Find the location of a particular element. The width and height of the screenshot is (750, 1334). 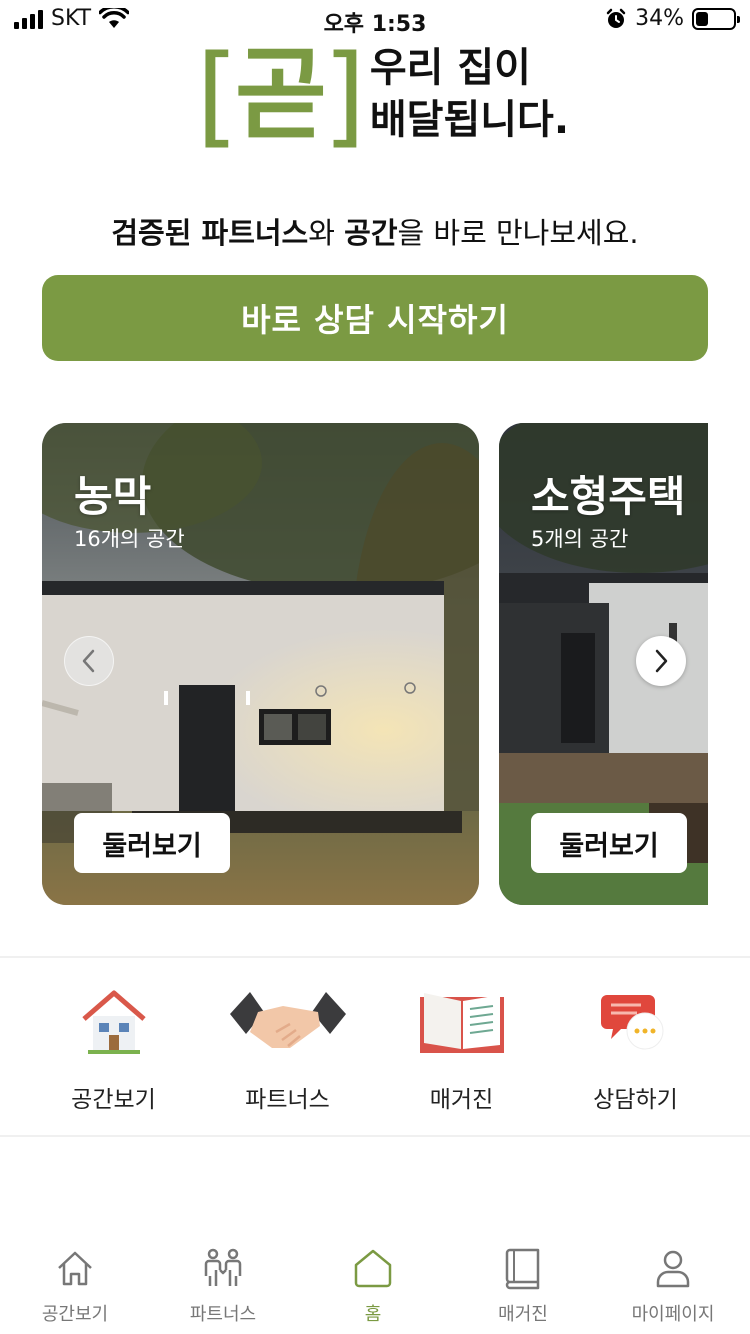

quick-menu-magazine: 매거진 is located at coordinates (461, 1048).